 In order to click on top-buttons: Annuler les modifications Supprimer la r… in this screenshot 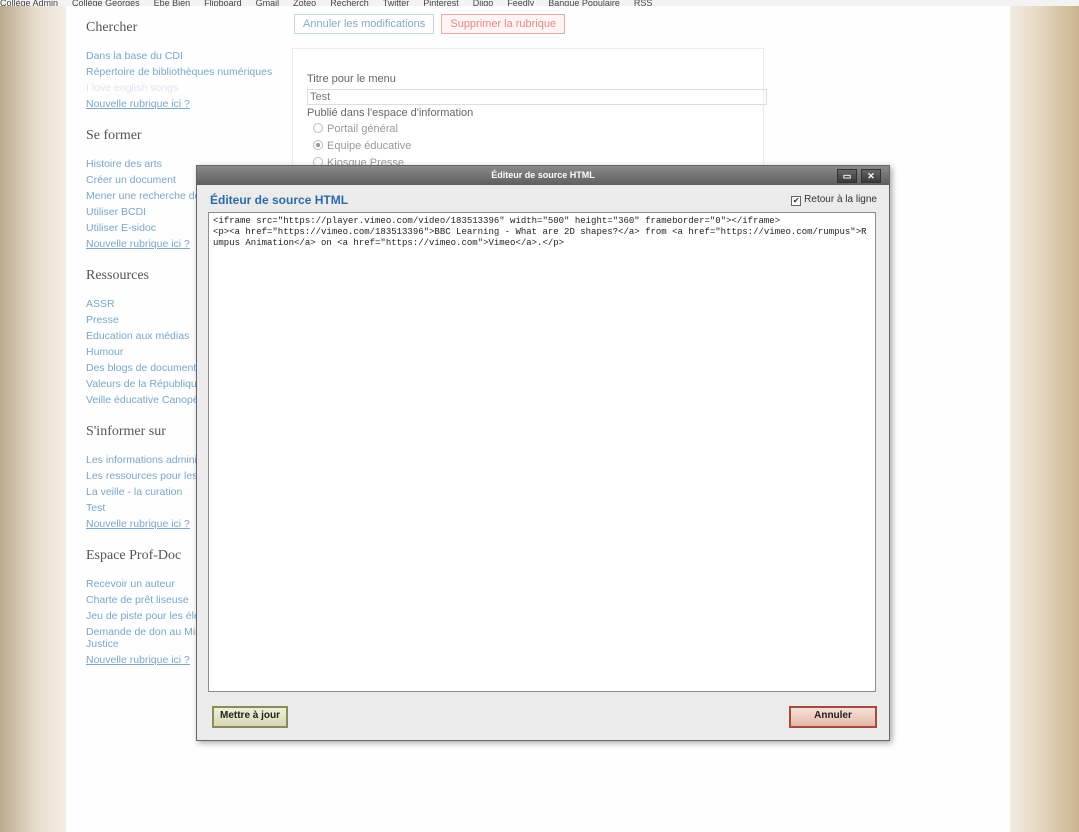, I will do `click(431, 24)`.